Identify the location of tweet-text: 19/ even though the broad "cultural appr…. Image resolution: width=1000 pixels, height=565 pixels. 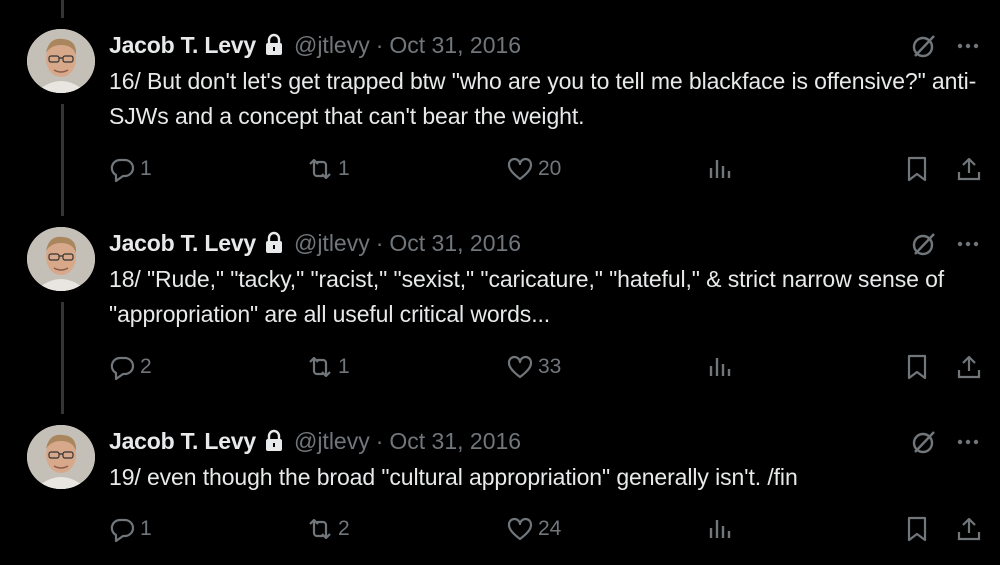
(453, 477).